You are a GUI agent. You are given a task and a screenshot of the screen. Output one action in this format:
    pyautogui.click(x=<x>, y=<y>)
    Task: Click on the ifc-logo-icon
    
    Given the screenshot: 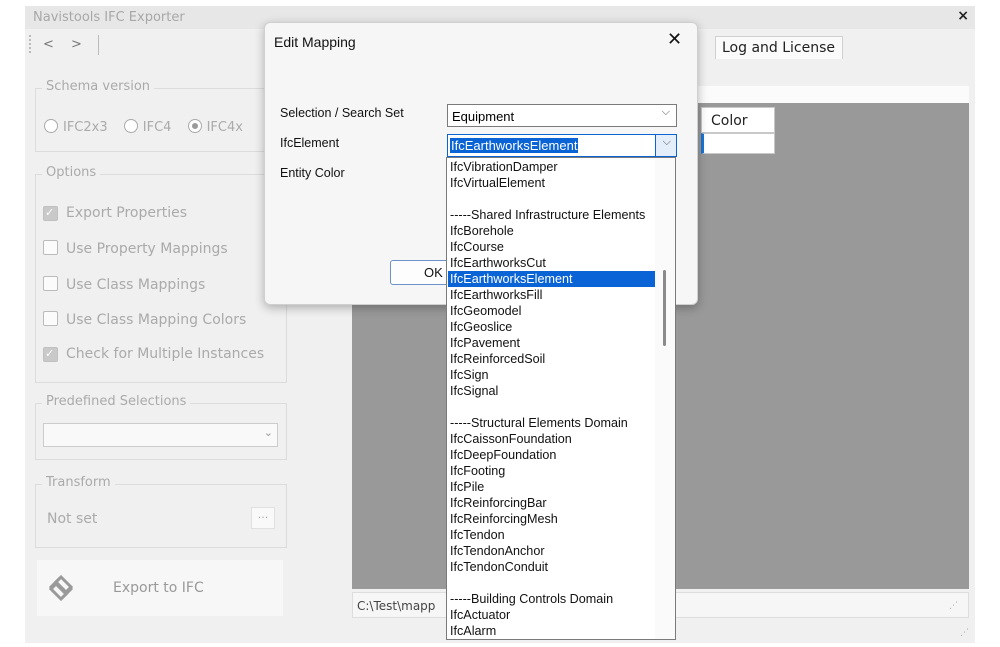 What is the action you would take?
    pyautogui.click(x=61, y=588)
    